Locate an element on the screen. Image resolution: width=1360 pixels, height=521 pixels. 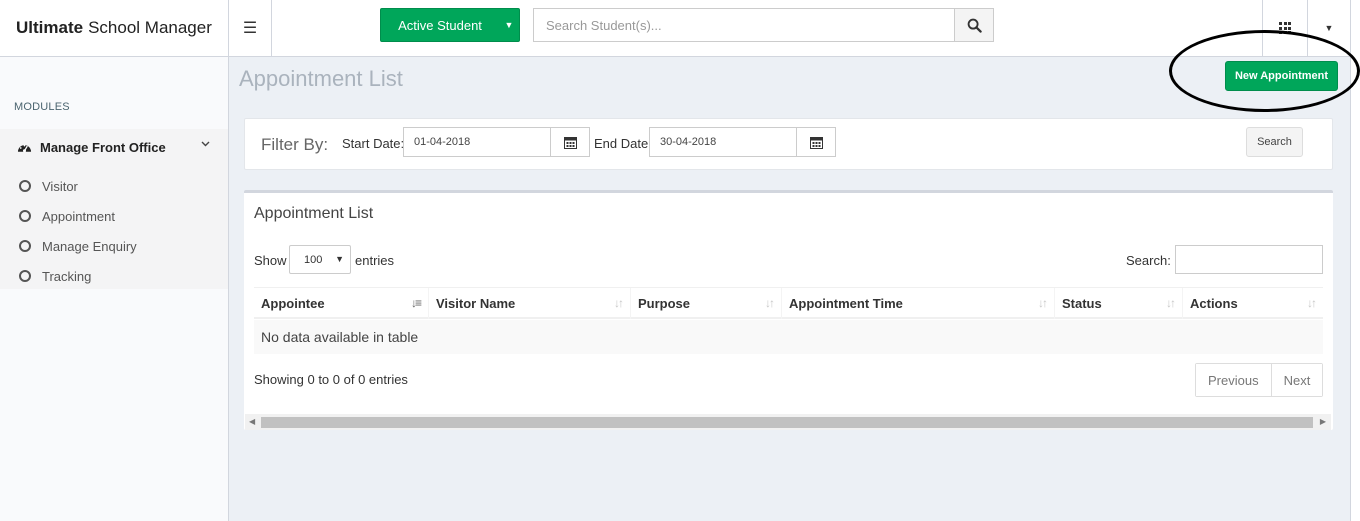
brand-rest: School Manager is located at coordinates (150, 27).